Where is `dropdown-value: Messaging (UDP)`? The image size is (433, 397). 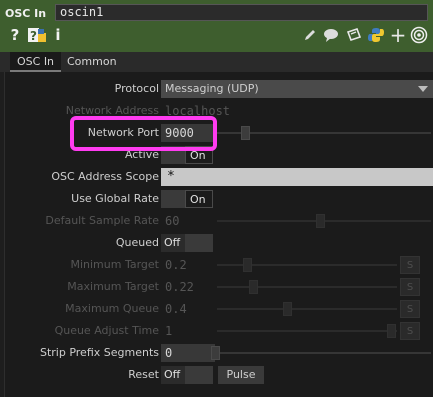 dropdown-value: Messaging (UDP) is located at coordinates (212, 88).